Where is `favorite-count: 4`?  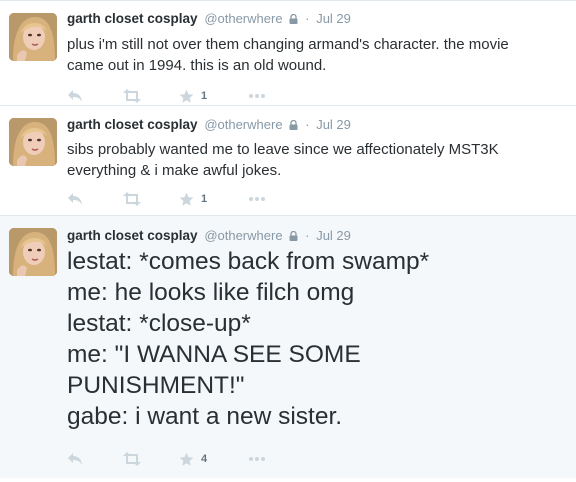
favorite-count: 4 is located at coordinates (204, 459).